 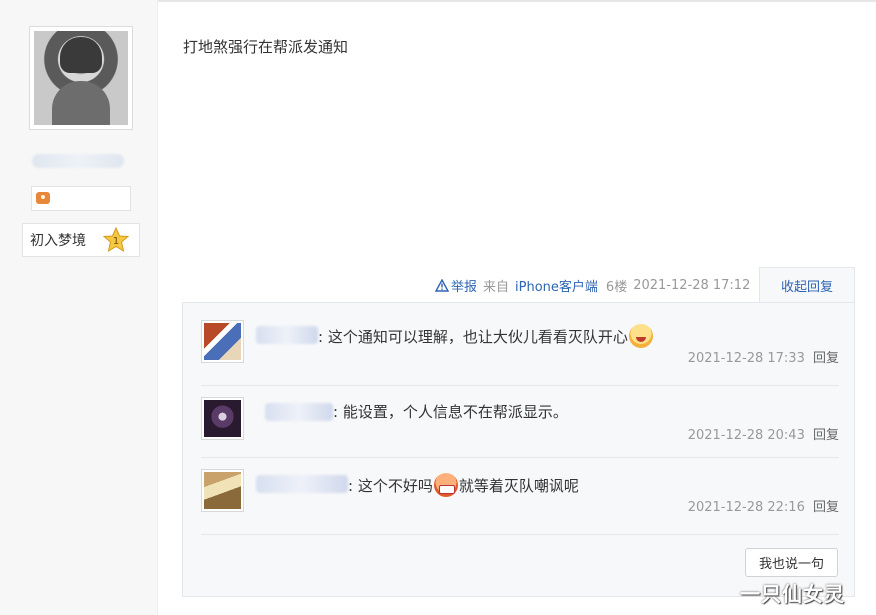 What do you see at coordinates (496, 287) in the screenshot?
I see `source-prefix: 来自` at bounding box center [496, 287].